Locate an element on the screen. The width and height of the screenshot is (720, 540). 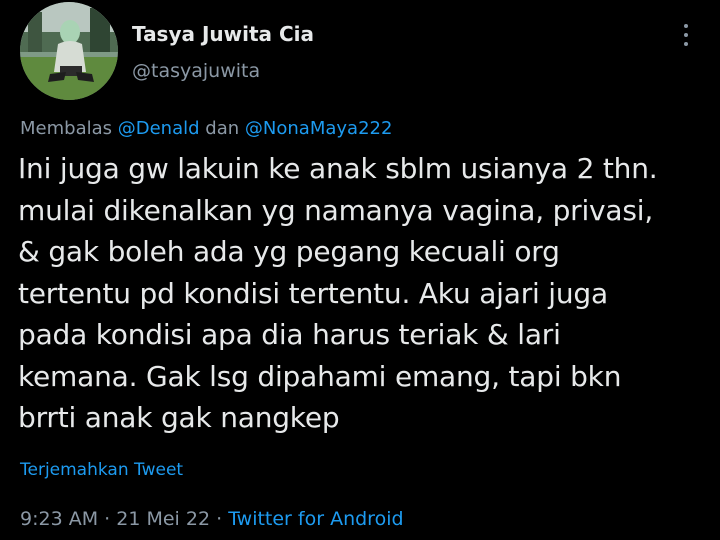
author-name: Tasya Juwita Cia is located at coordinates (223, 34).